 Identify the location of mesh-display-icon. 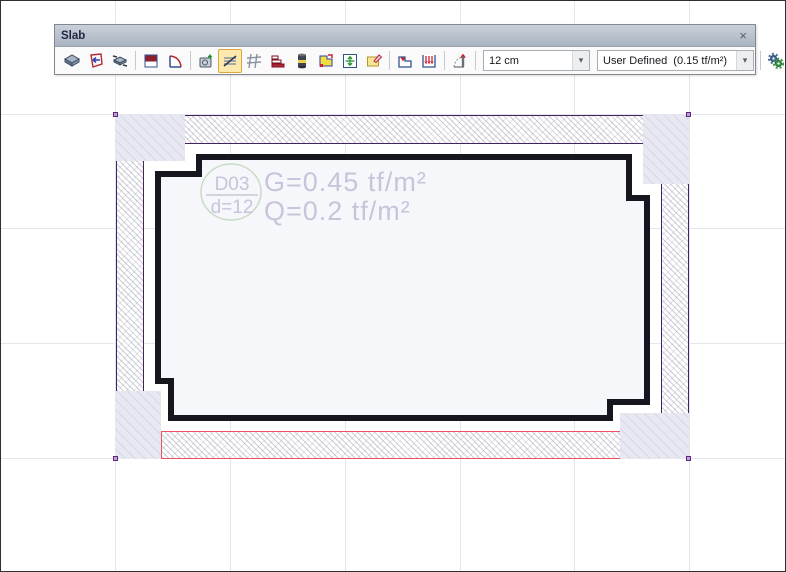
(254, 60).